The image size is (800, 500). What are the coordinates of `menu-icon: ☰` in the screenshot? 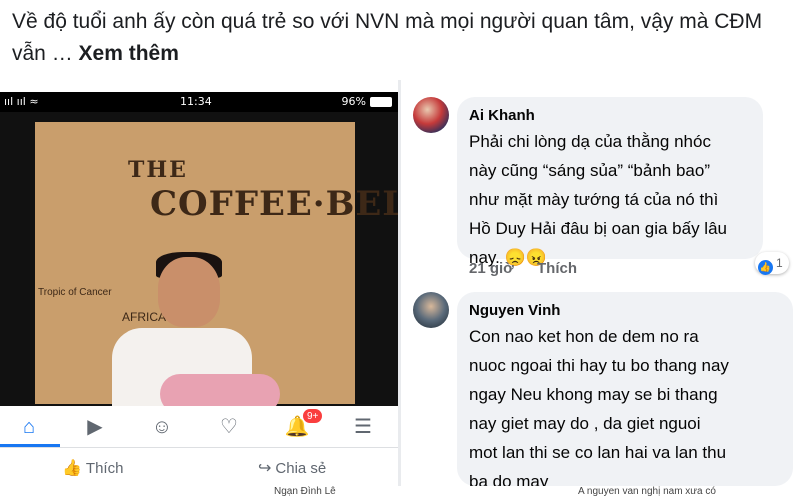 It's located at (363, 427).